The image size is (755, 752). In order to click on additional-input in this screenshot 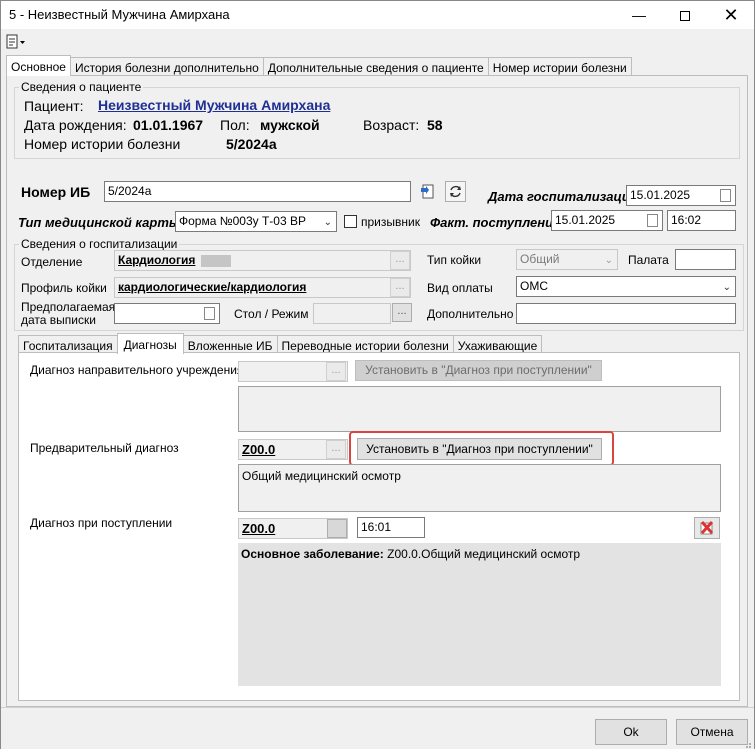, I will do `click(626, 313)`.